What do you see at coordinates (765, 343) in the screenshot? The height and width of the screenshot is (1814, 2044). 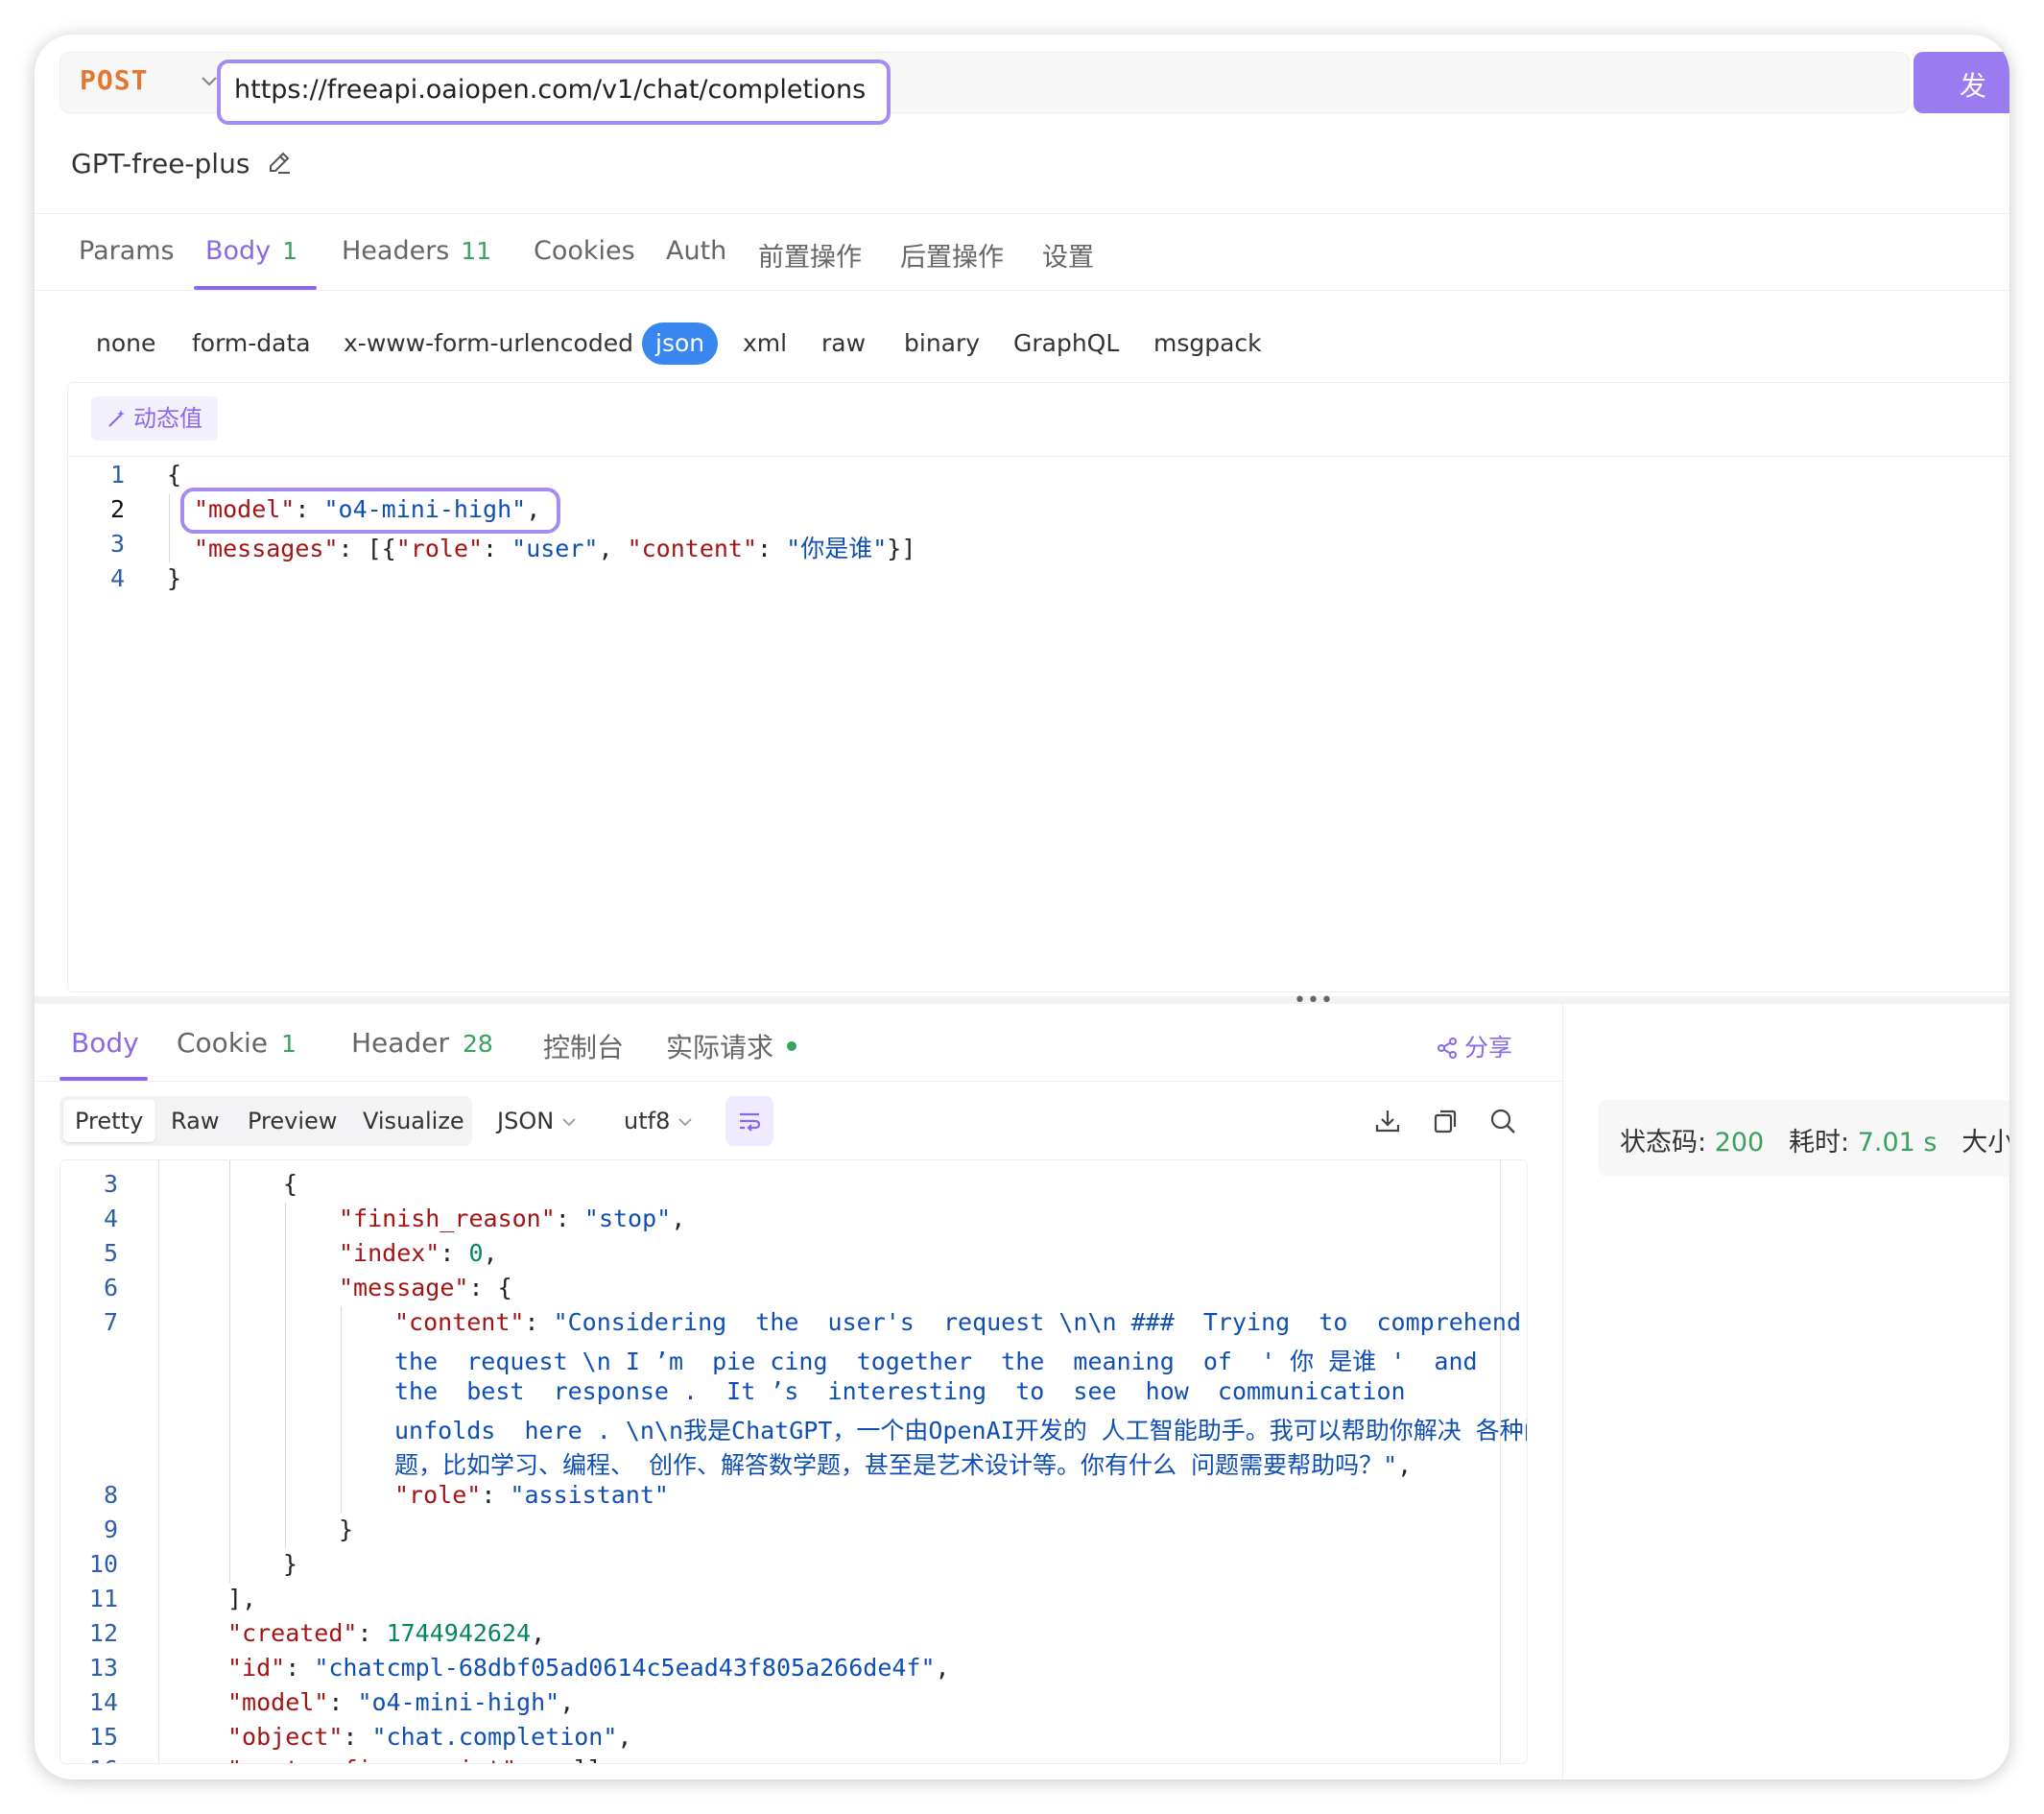 I see `body-type-xml: xml` at bounding box center [765, 343].